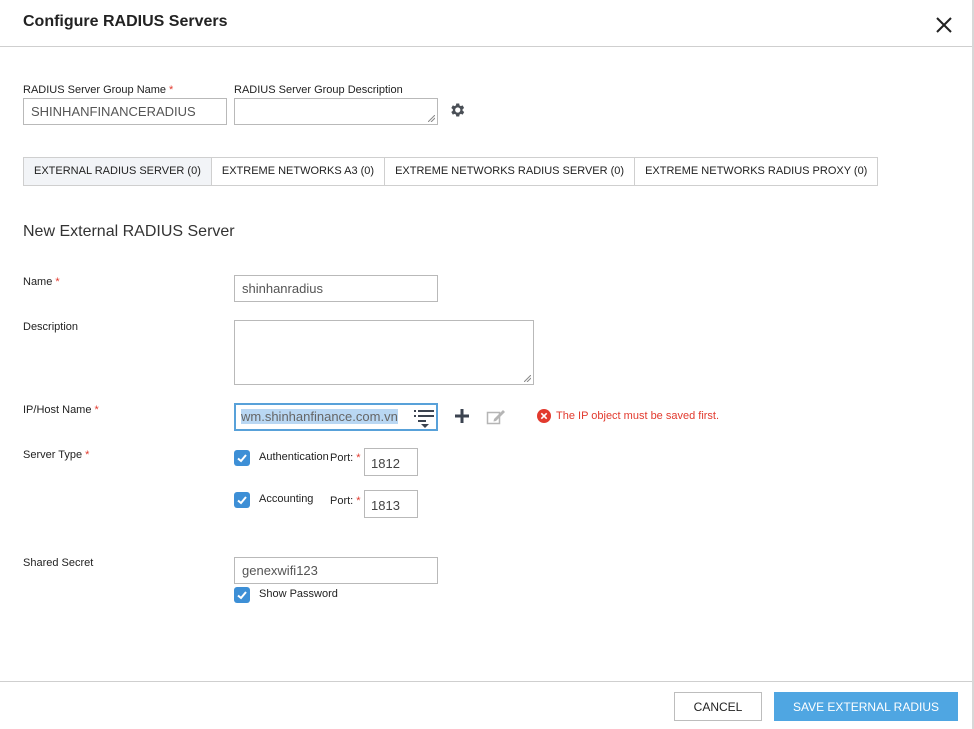 The height and width of the screenshot is (729, 974). What do you see at coordinates (51, 327) in the screenshot?
I see `description-label: Description` at bounding box center [51, 327].